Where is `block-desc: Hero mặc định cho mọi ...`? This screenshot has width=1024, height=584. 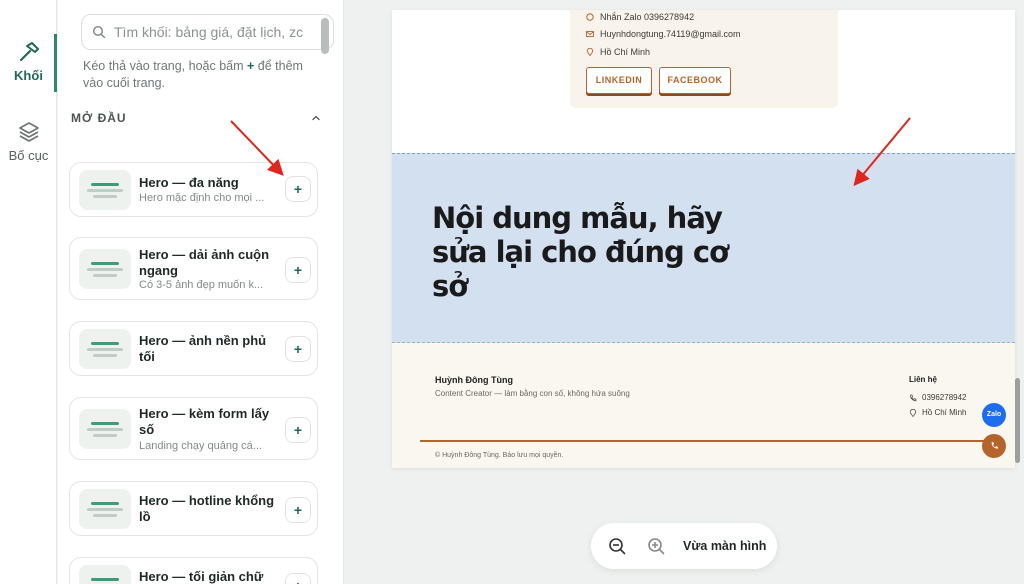
block-desc: Hero mặc định cho mọi ... is located at coordinates (202, 198).